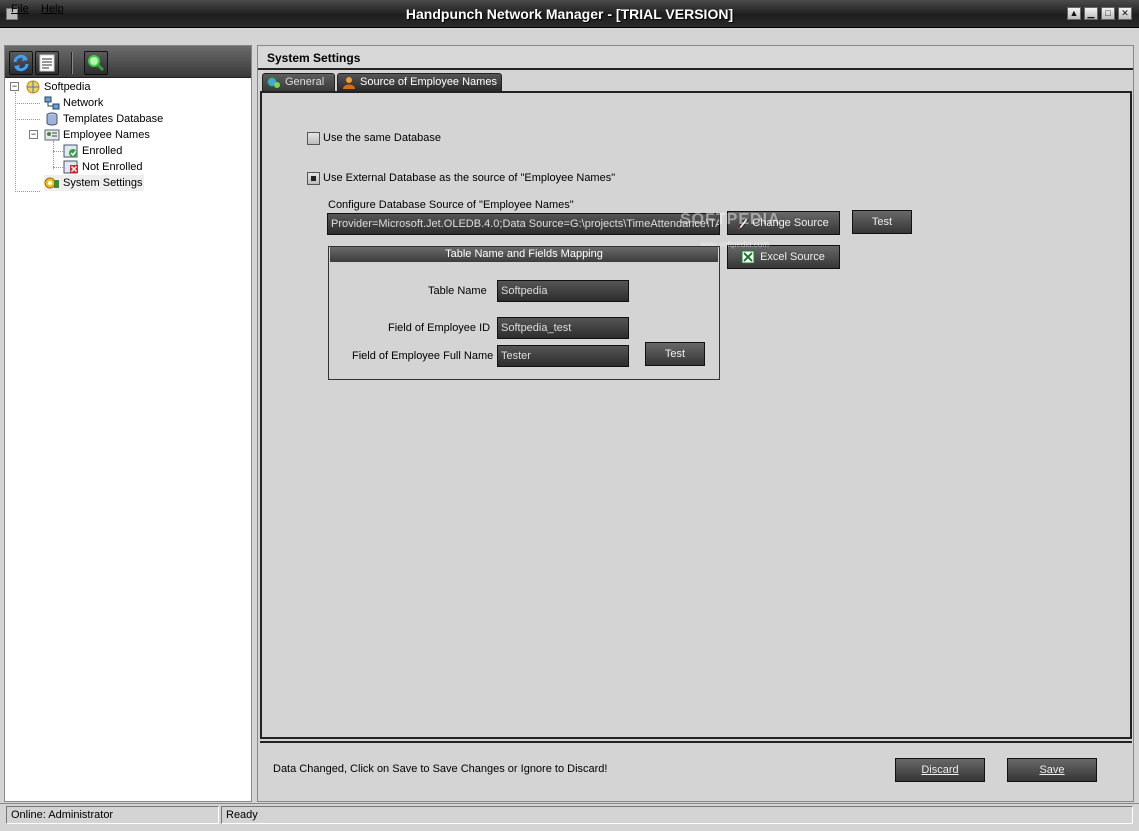  I want to click on tab-general: General, so click(298, 82).